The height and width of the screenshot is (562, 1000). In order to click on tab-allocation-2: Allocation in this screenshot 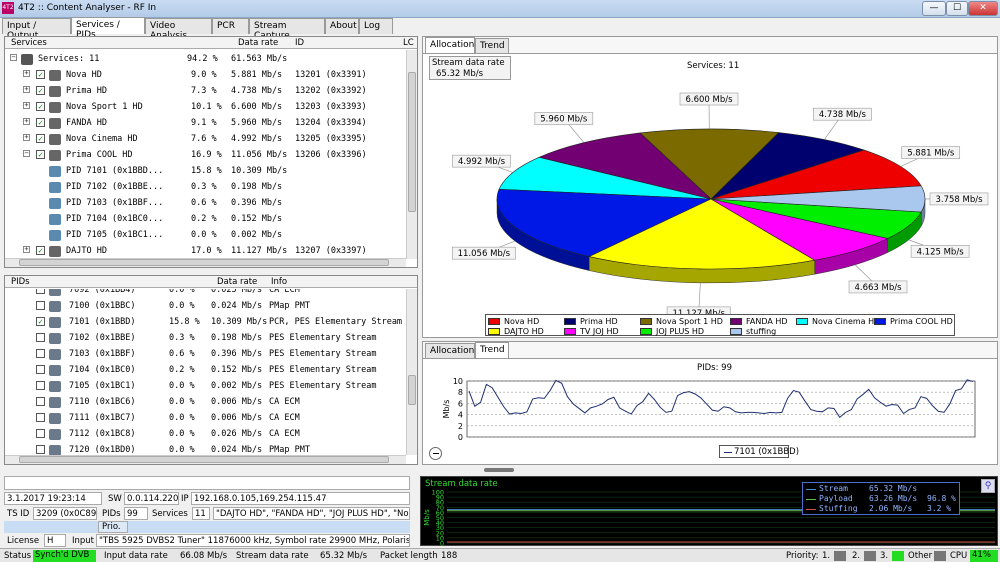, I will do `click(450, 351)`.